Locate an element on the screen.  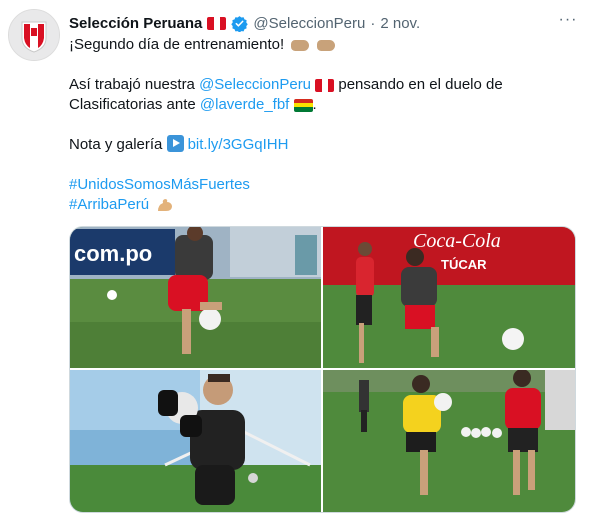
gallery-link: bit.ly/3GGqIHH is located at coordinates (238, 144).